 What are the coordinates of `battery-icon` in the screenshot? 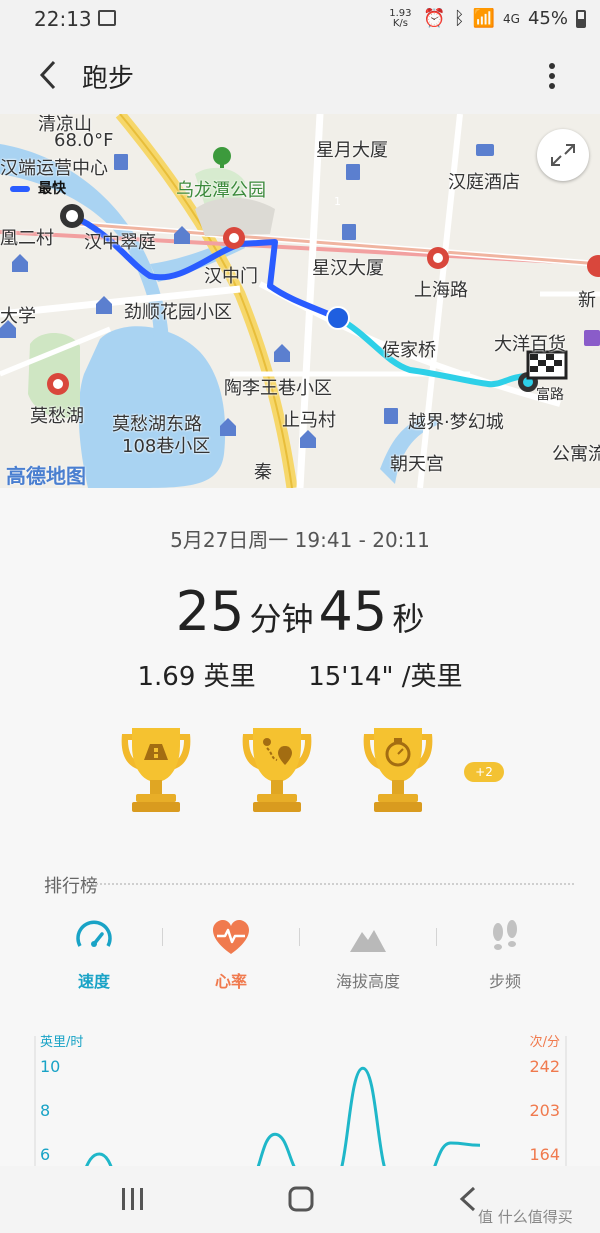 It's located at (581, 18).